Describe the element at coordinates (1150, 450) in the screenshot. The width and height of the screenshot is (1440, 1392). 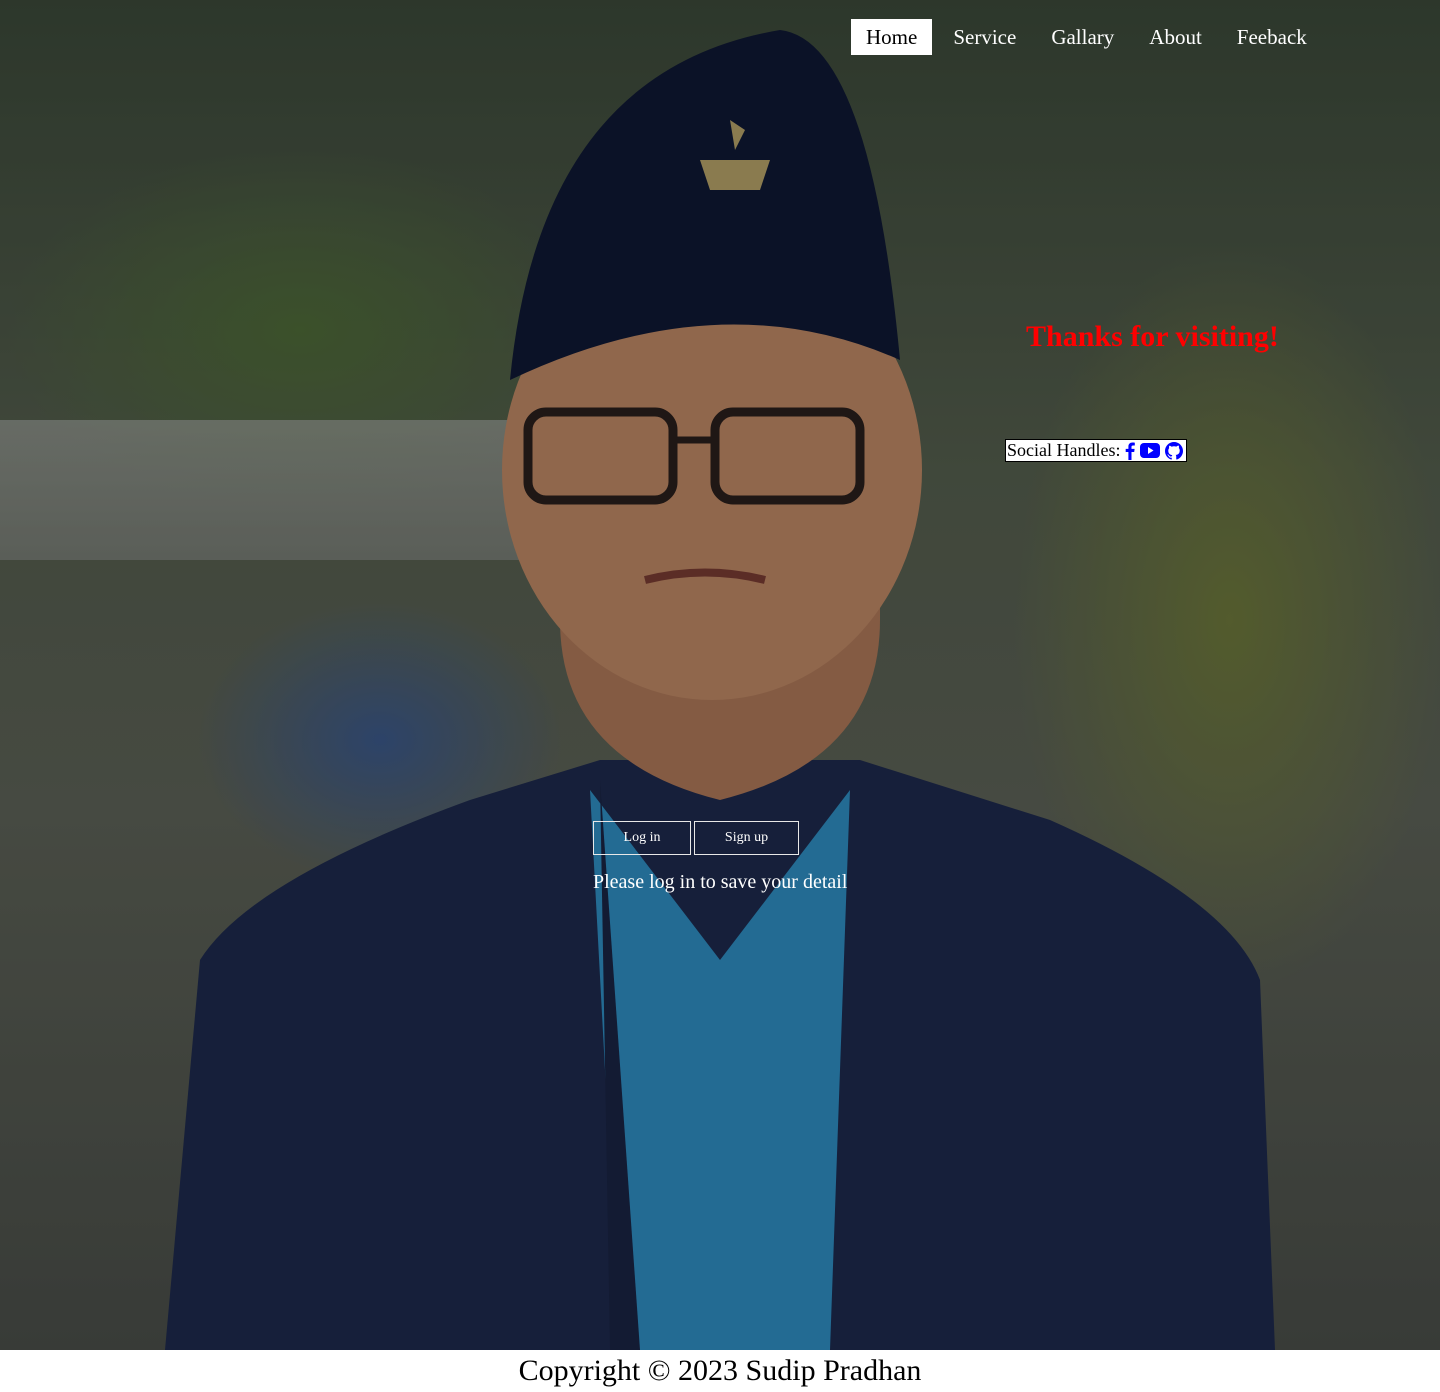
I see `youtube-icon` at that location.